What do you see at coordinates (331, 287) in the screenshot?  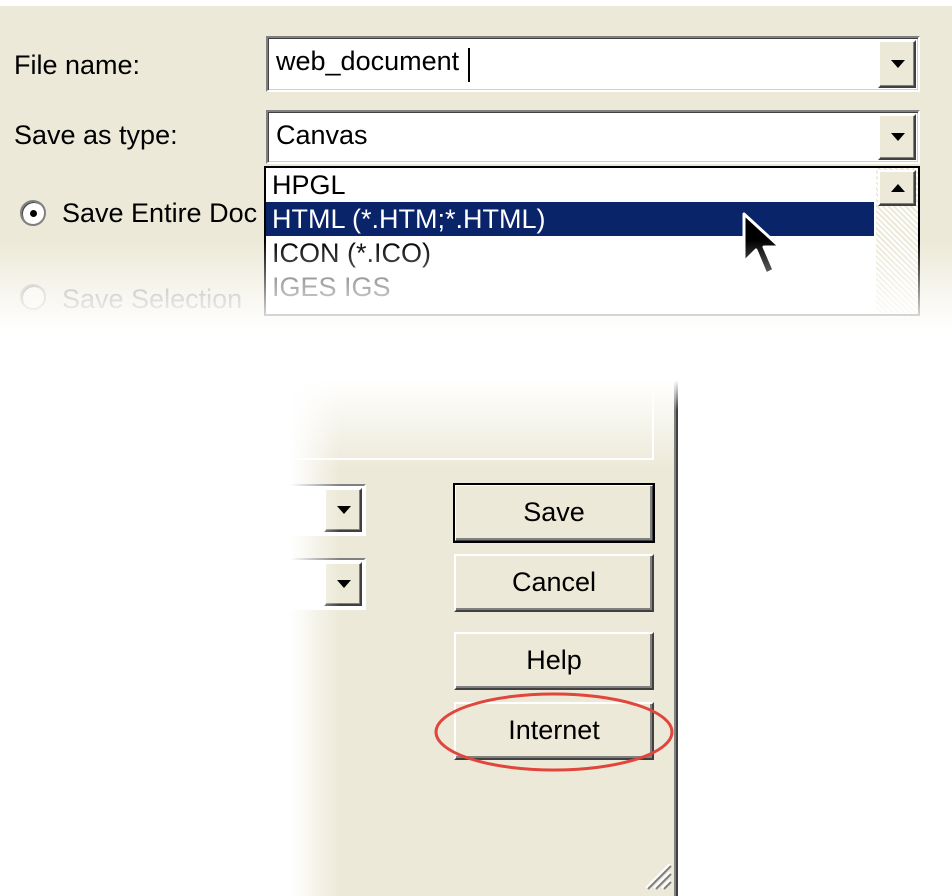 I see `list-item-iges: IGES IGS` at bounding box center [331, 287].